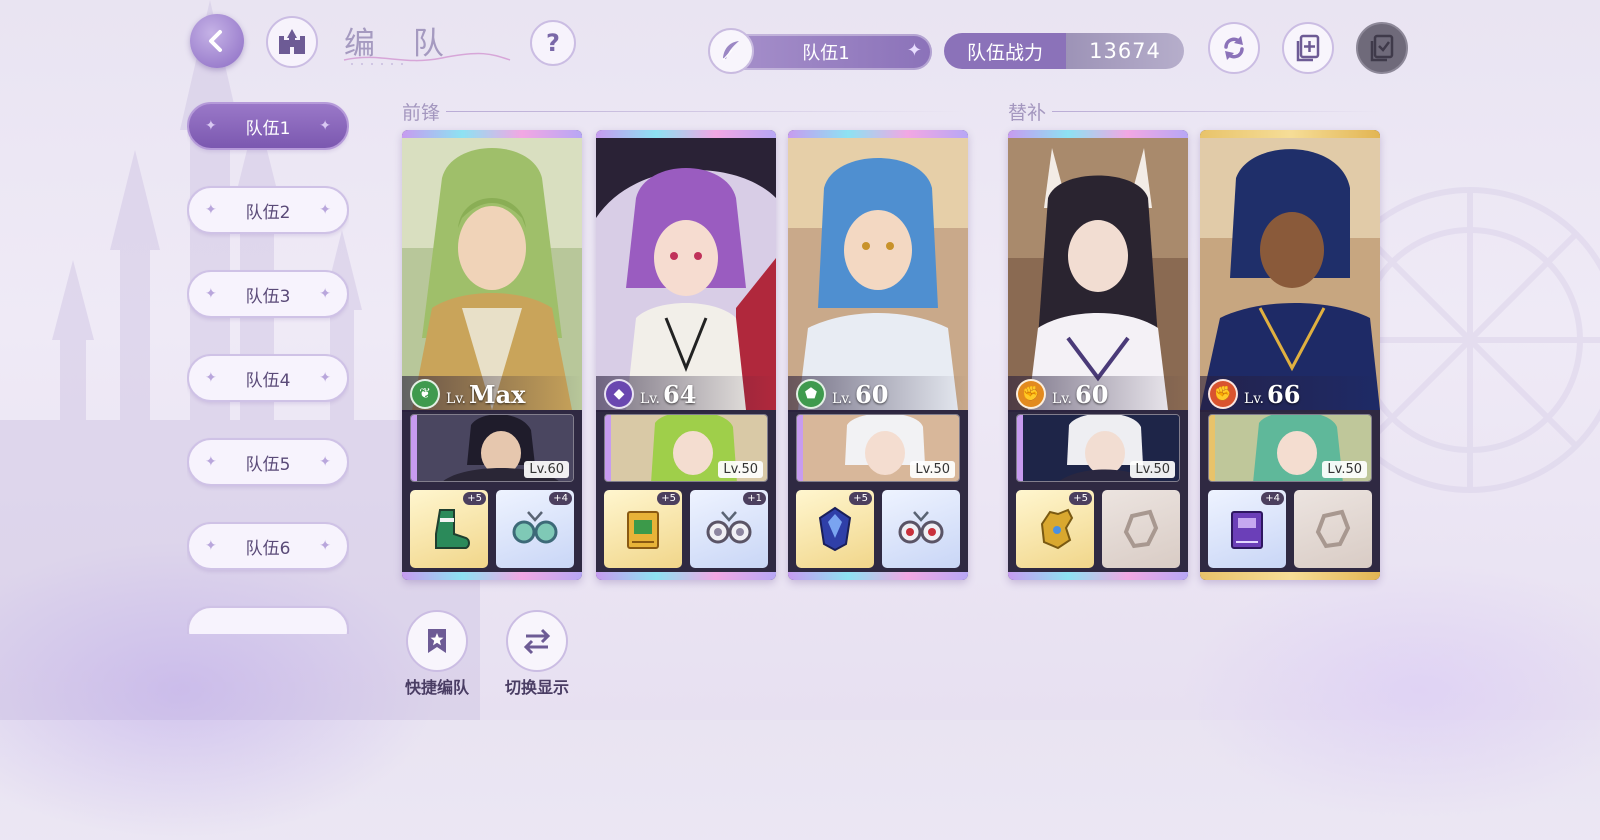  I want to click on support-level: Lv.50, so click(1344, 469).